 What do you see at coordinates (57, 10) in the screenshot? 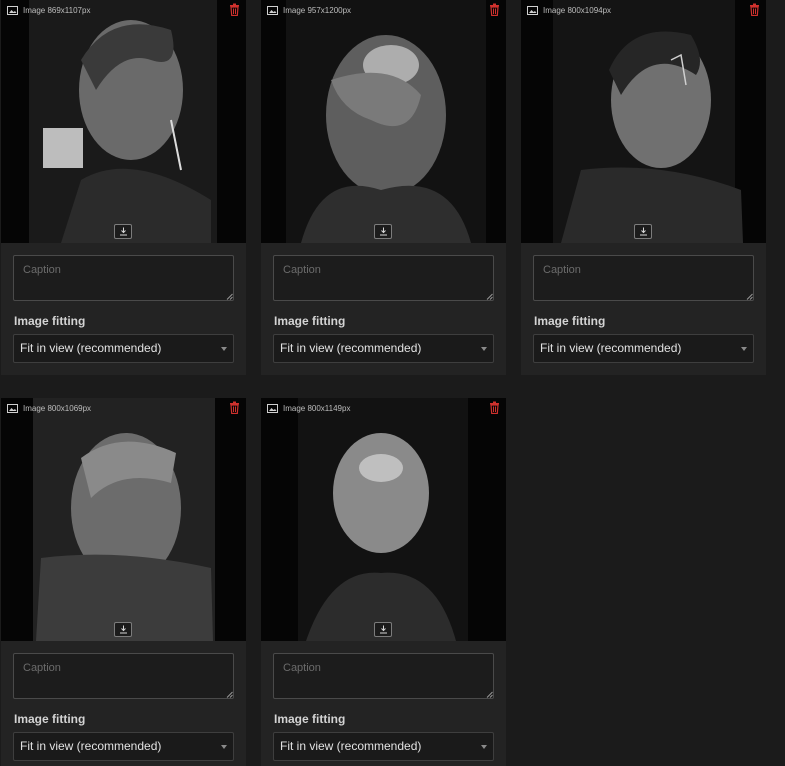
I see `image-dimensions: Image 869x1107px` at bounding box center [57, 10].